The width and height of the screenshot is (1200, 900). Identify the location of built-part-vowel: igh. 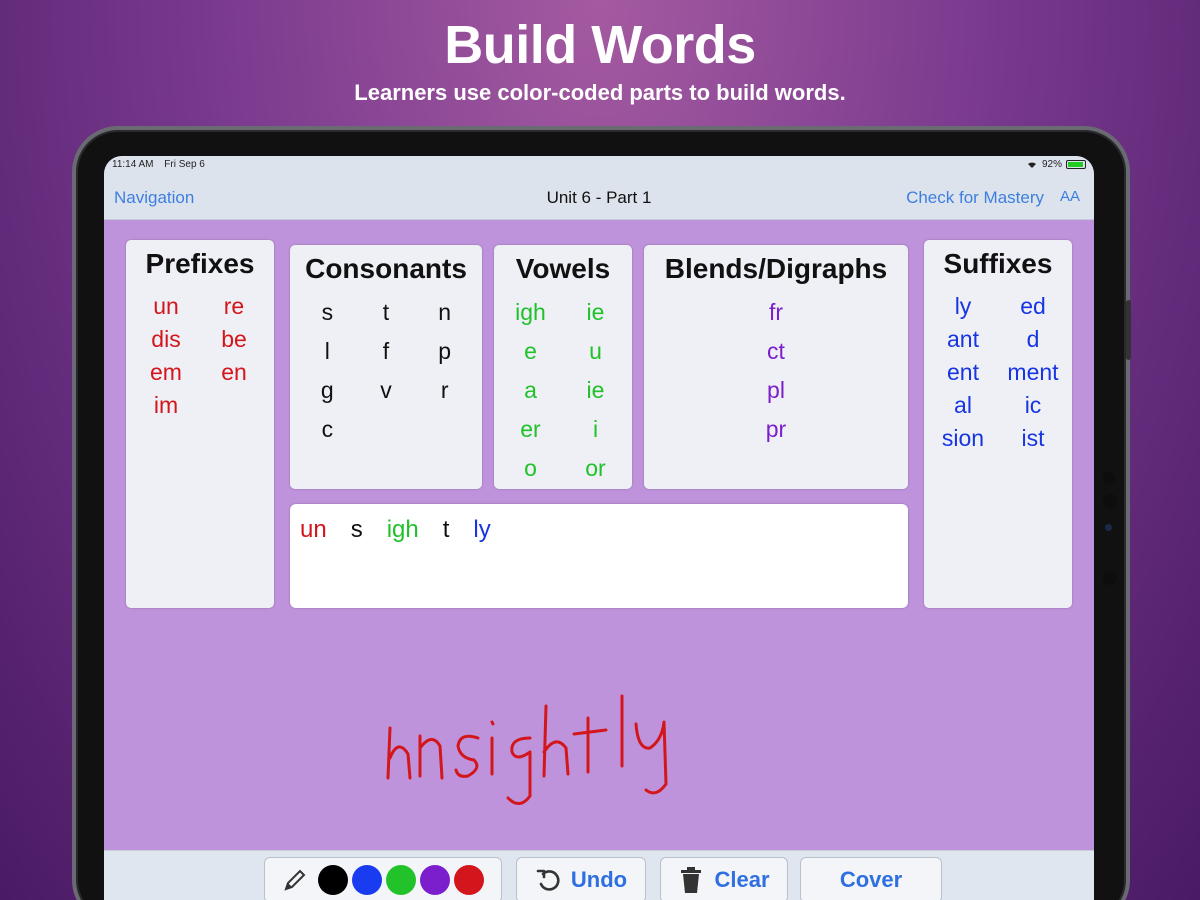
(403, 556).